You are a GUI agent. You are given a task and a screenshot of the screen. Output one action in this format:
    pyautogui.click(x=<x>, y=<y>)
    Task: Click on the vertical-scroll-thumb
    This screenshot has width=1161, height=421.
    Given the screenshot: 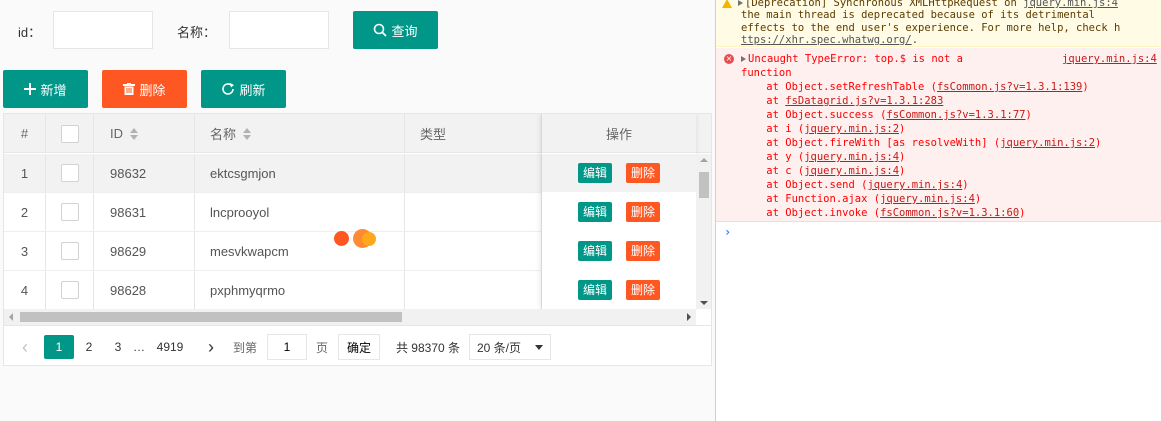 What is the action you would take?
    pyautogui.click(x=704, y=185)
    